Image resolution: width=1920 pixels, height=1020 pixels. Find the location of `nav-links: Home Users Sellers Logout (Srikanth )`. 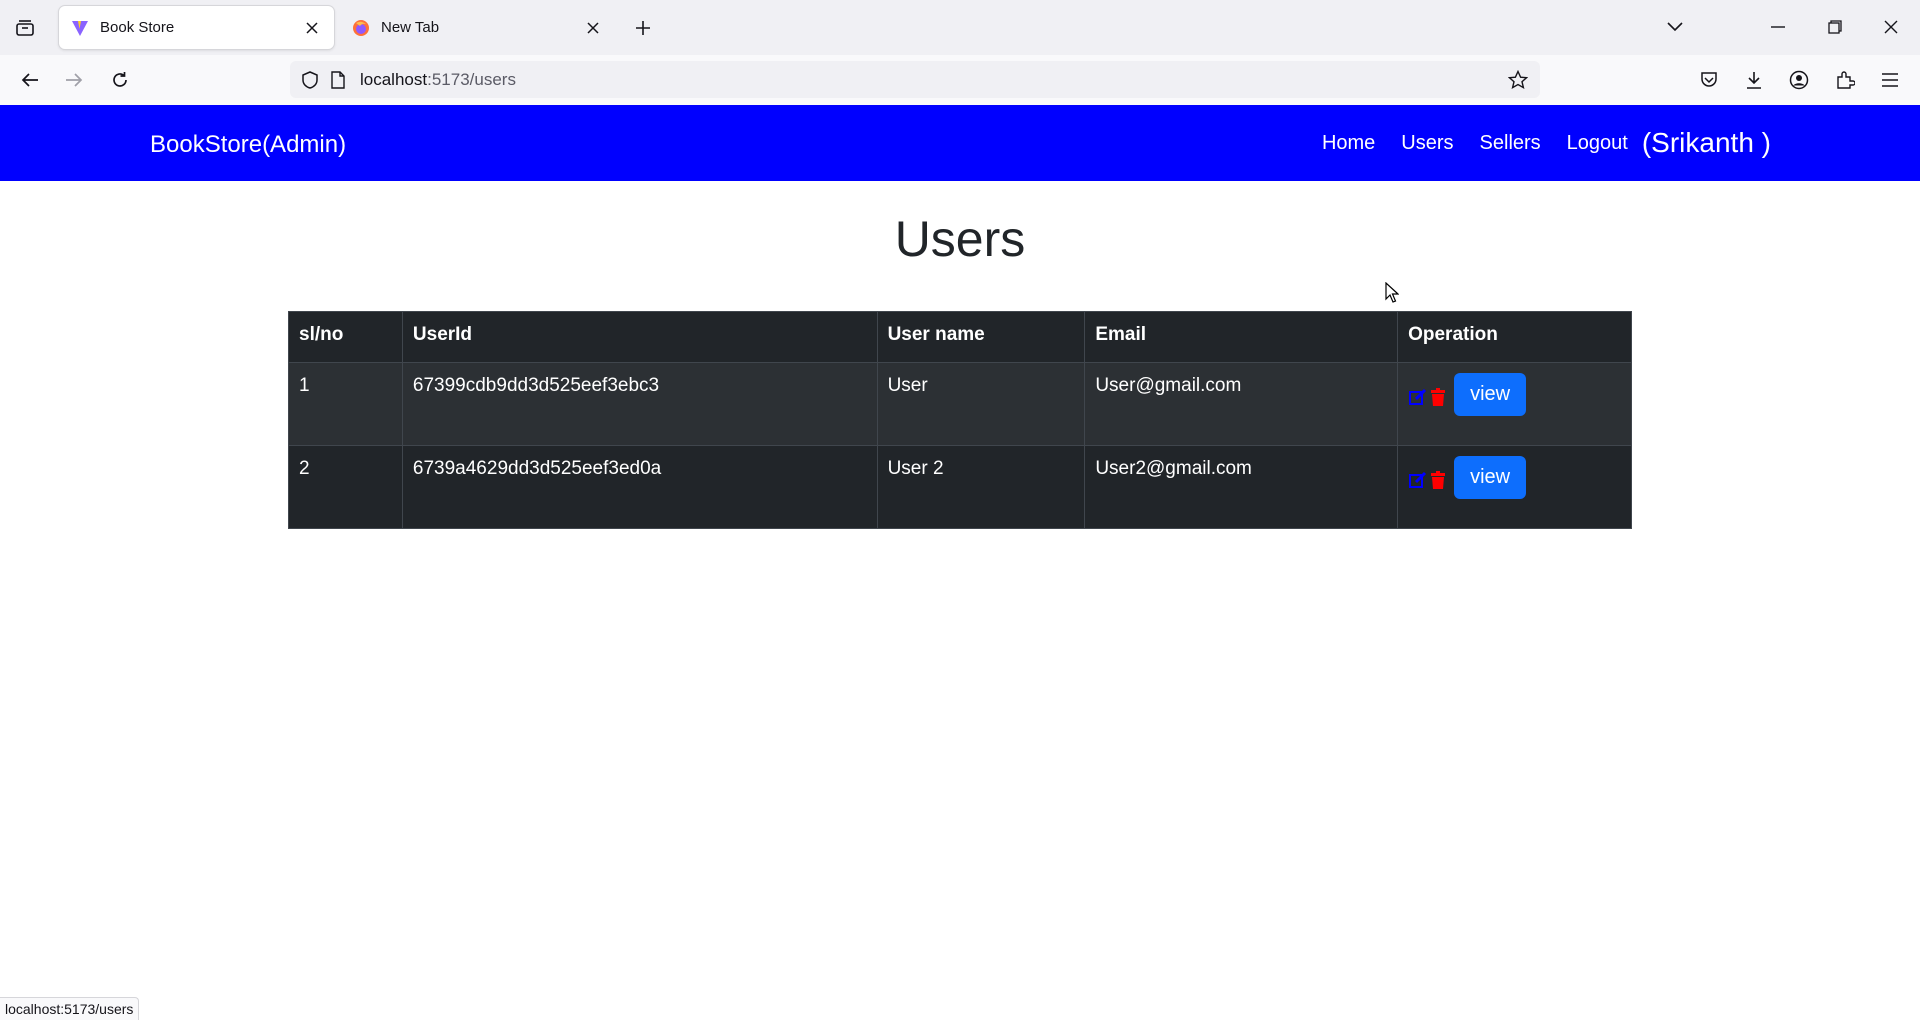

nav-links: Home Users Sellers Logout (Srikanth ) is located at coordinates (1533, 143).